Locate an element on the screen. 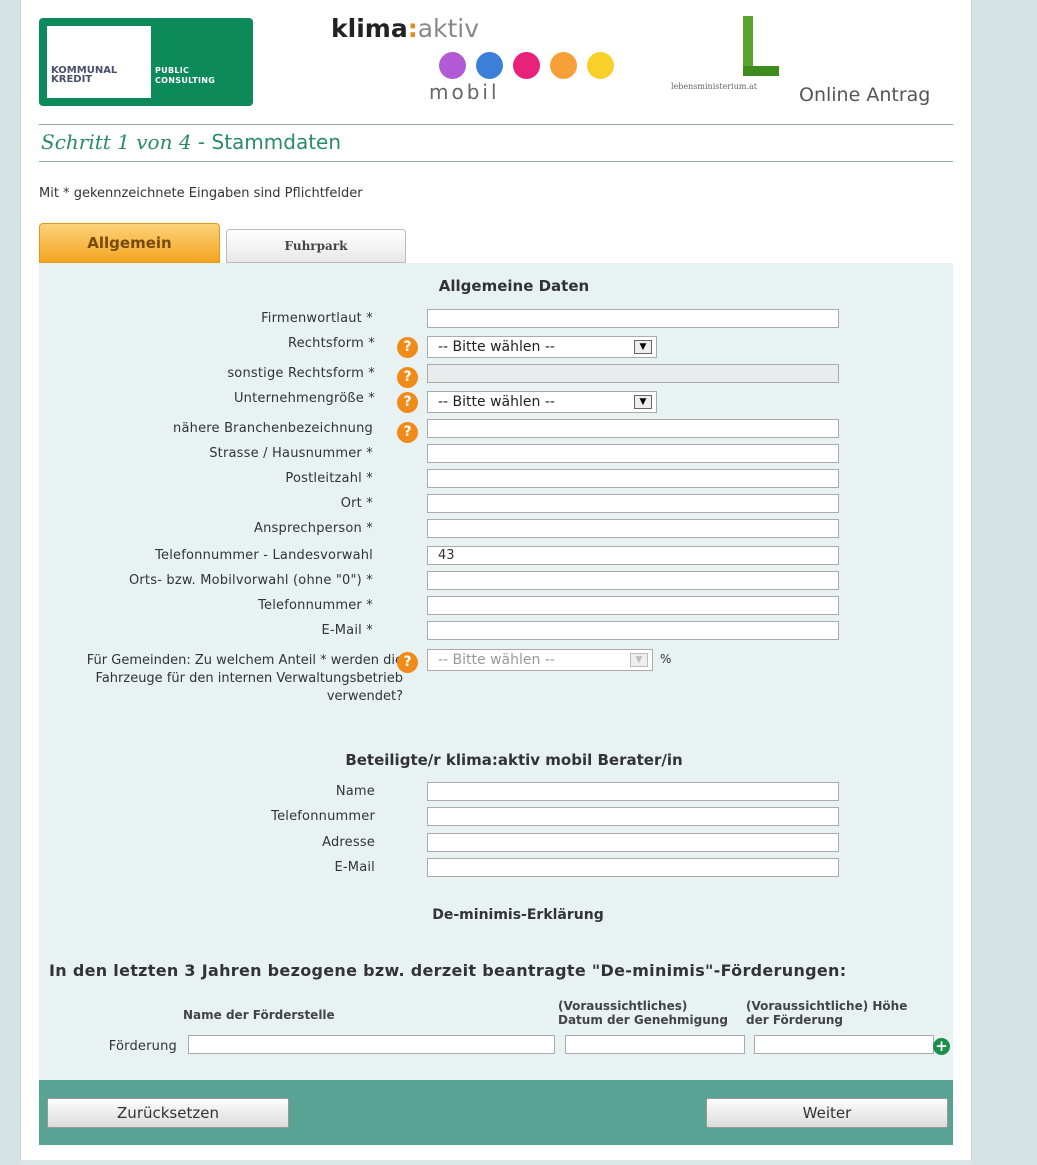 The width and height of the screenshot is (1037, 1165). next-button: Weiter is located at coordinates (827, 1113).